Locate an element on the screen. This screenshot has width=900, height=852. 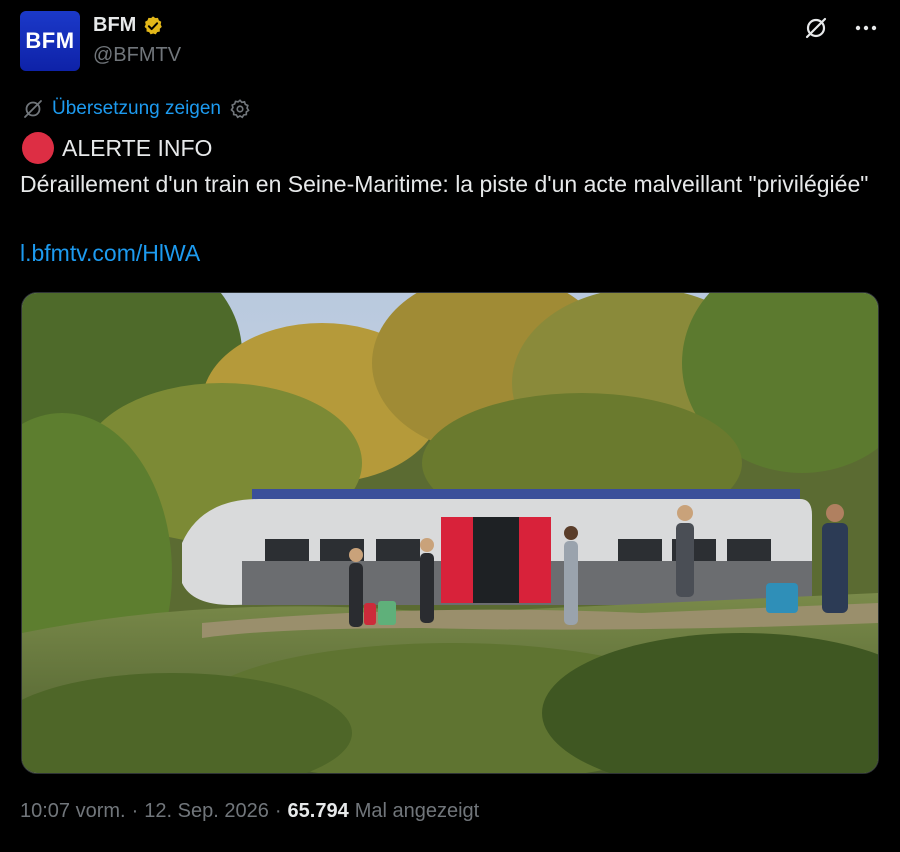
top-actions is located at coordinates (841, 28).